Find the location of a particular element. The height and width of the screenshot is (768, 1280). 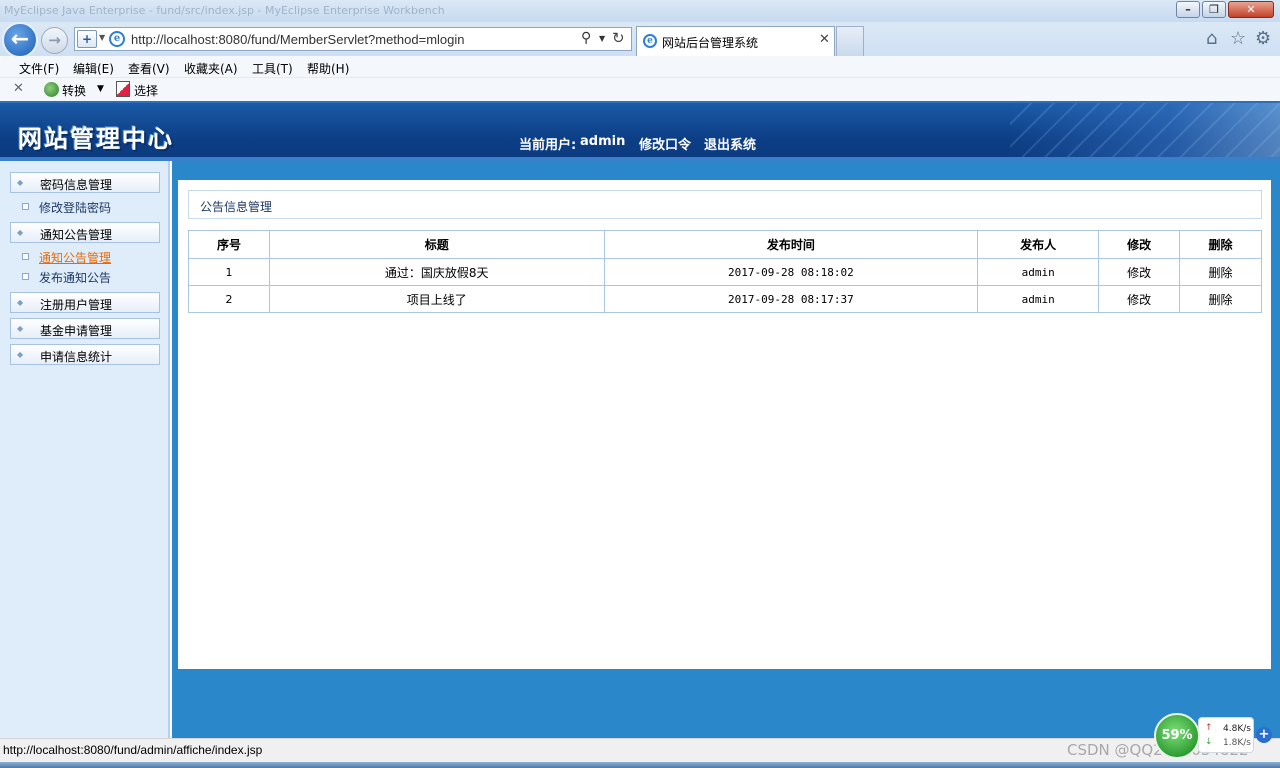

table-header-row: 序号 标题 发布时间 发布人 修改 删除 is located at coordinates (725, 244).